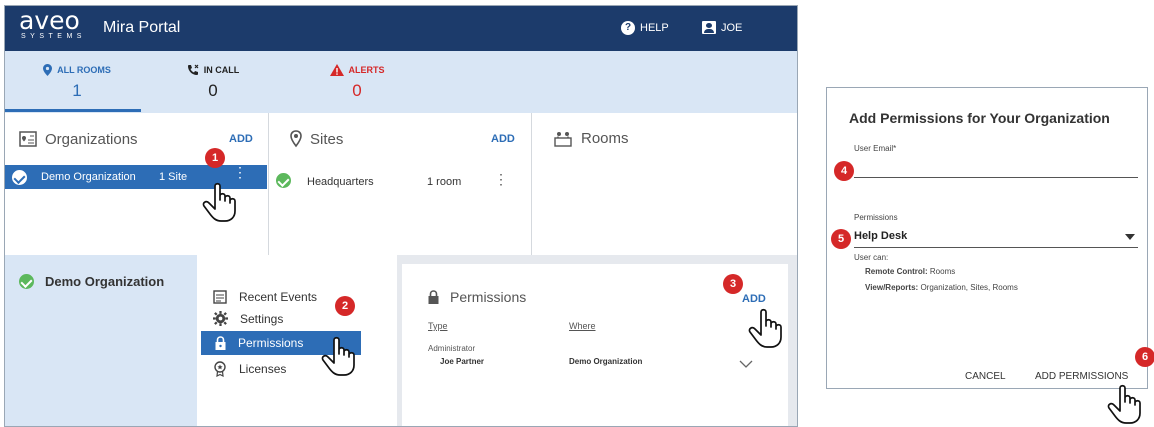 The height and width of the screenshot is (427, 1154). What do you see at coordinates (77, 90) in the screenshot?
I see `all-rooms-value: 1` at bounding box center [77, 90].